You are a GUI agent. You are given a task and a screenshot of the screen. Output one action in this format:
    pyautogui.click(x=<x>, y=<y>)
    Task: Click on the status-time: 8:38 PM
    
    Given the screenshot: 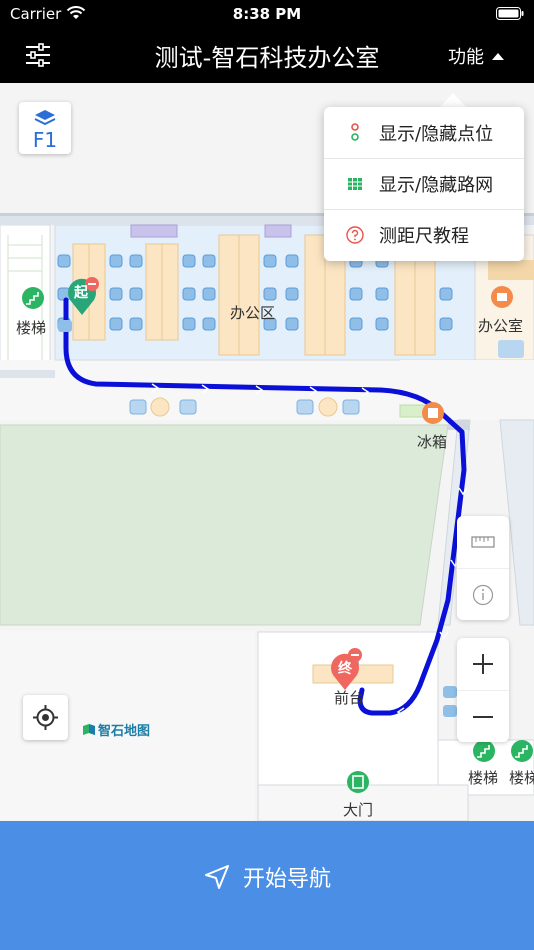 What is the action you would take?
    pyautogui.click(x=267, y=14)
    